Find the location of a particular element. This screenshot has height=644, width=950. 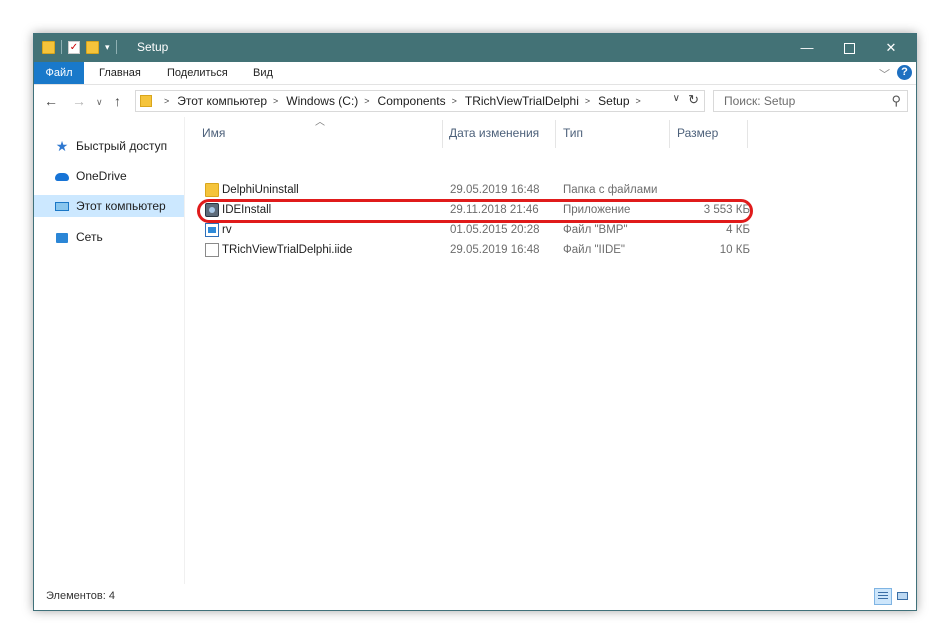

file-date: 01.05.2015 20:28 is located at coordinates (495, 230).